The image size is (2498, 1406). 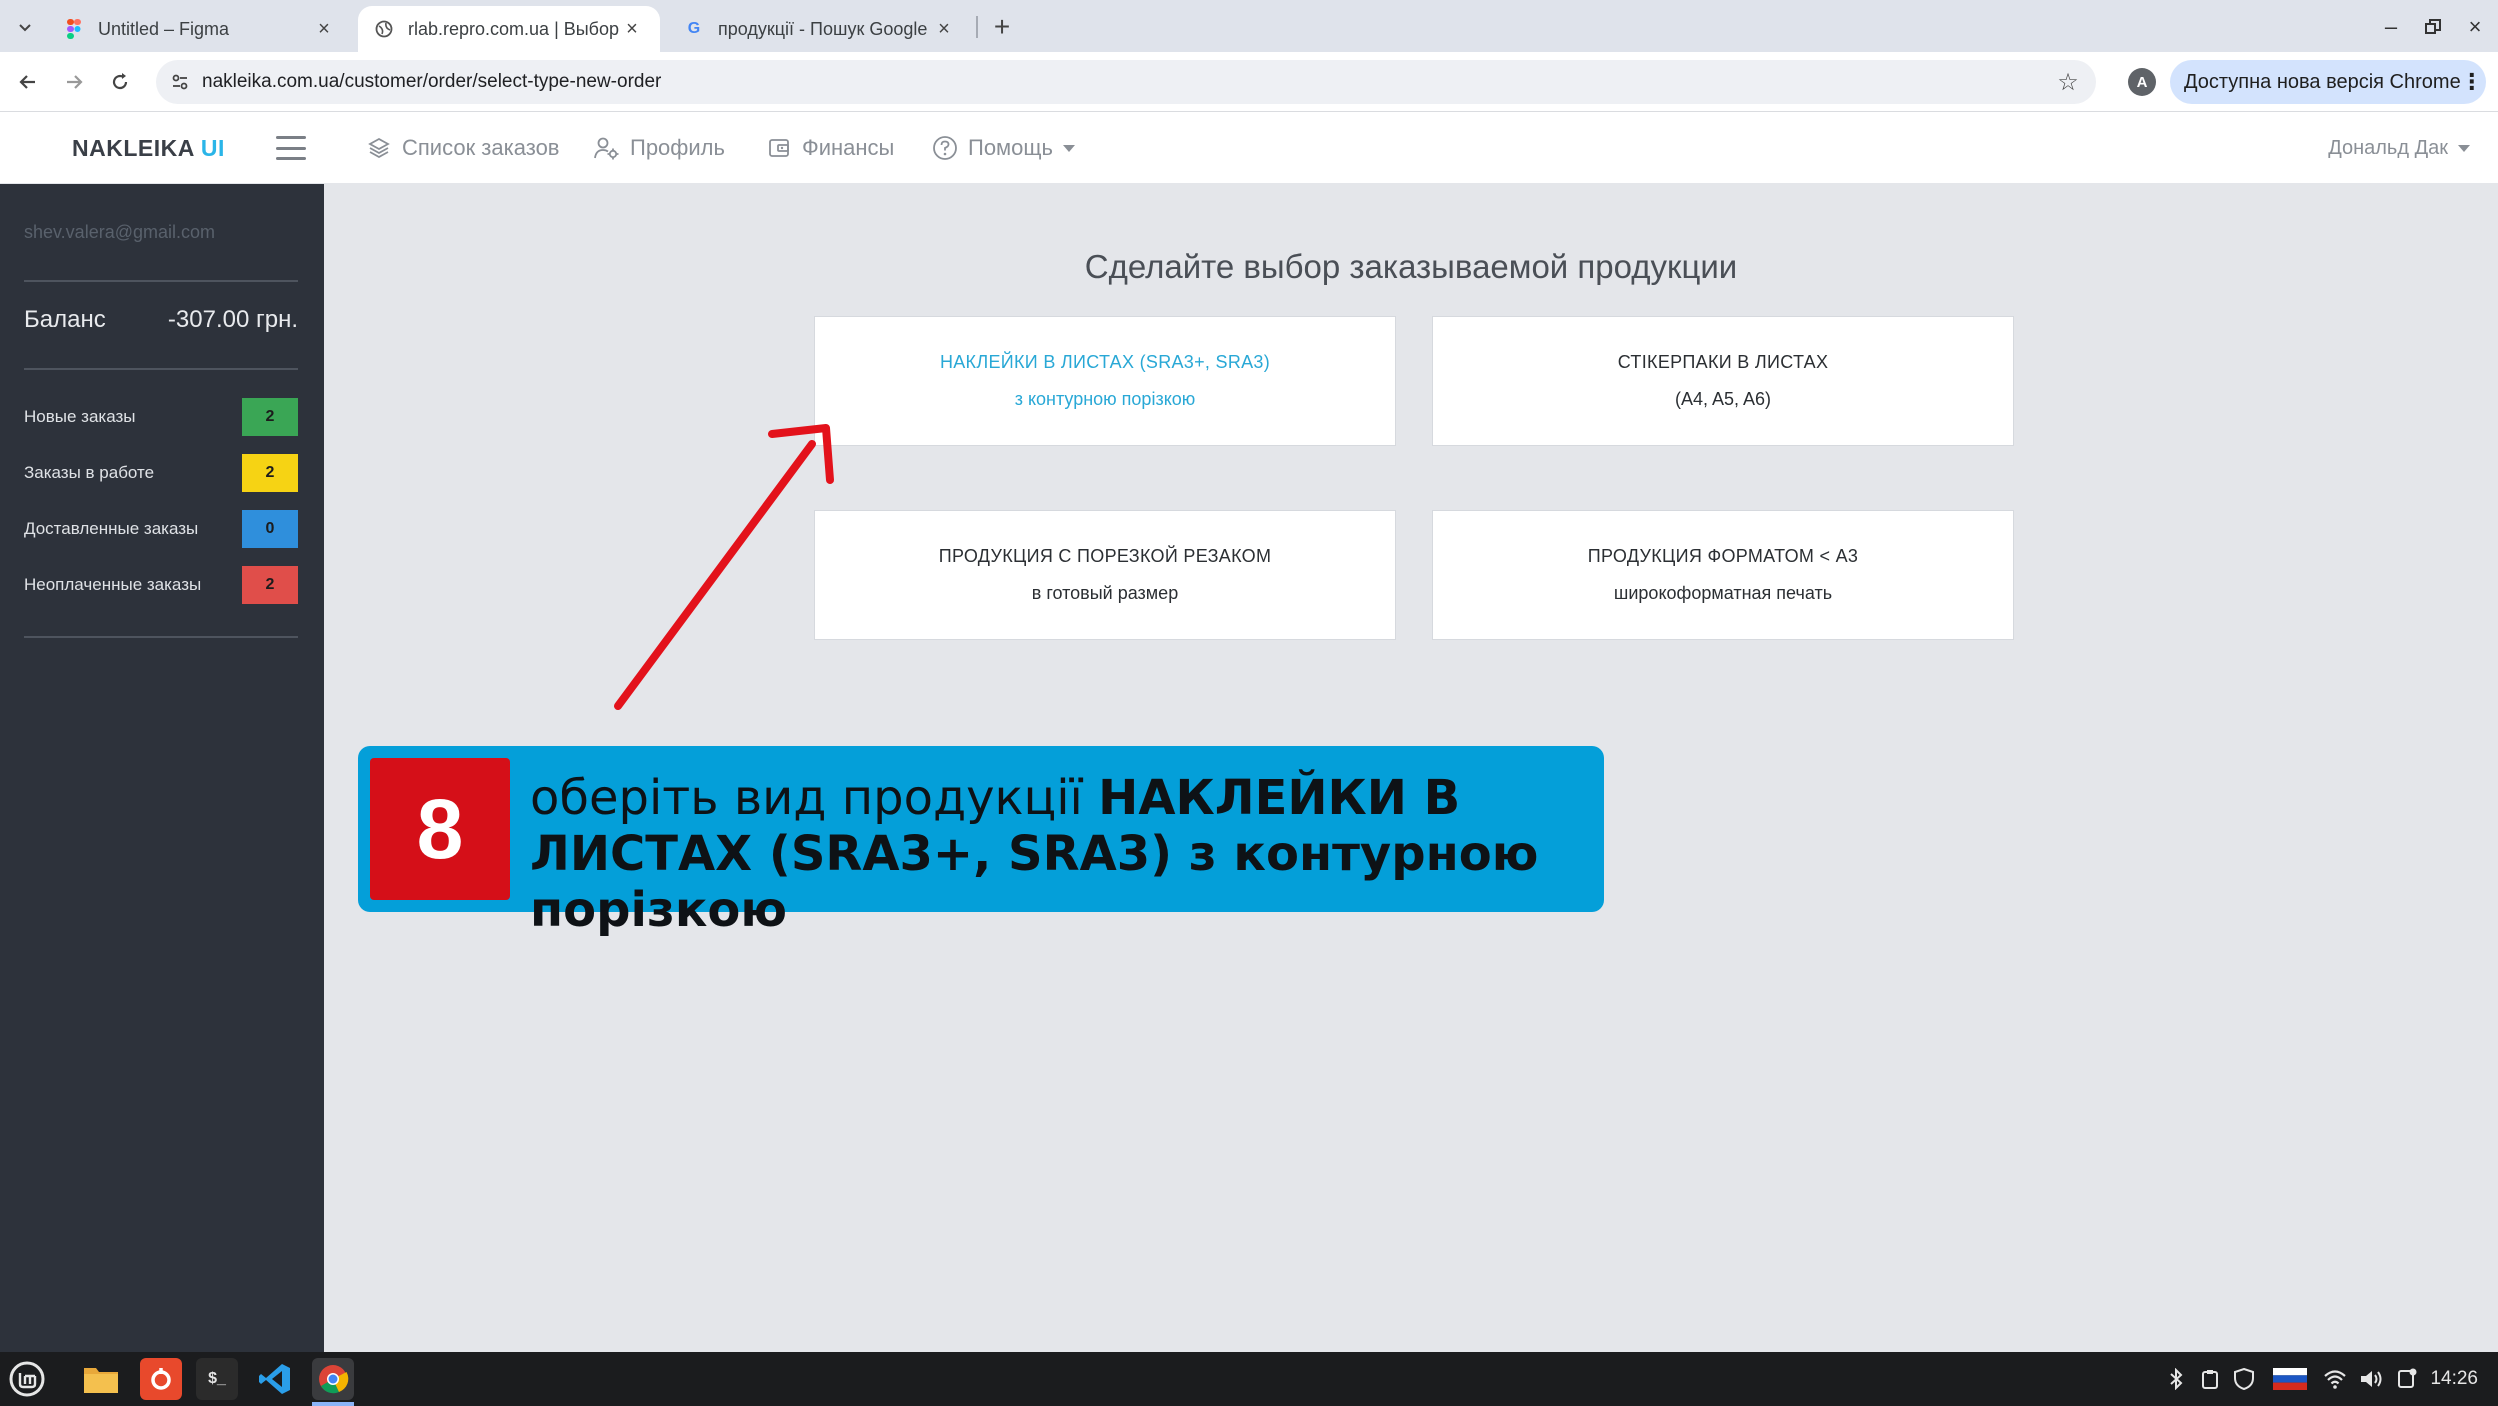 I want to click on active-app-indicator, so click(x=333, y=1404).